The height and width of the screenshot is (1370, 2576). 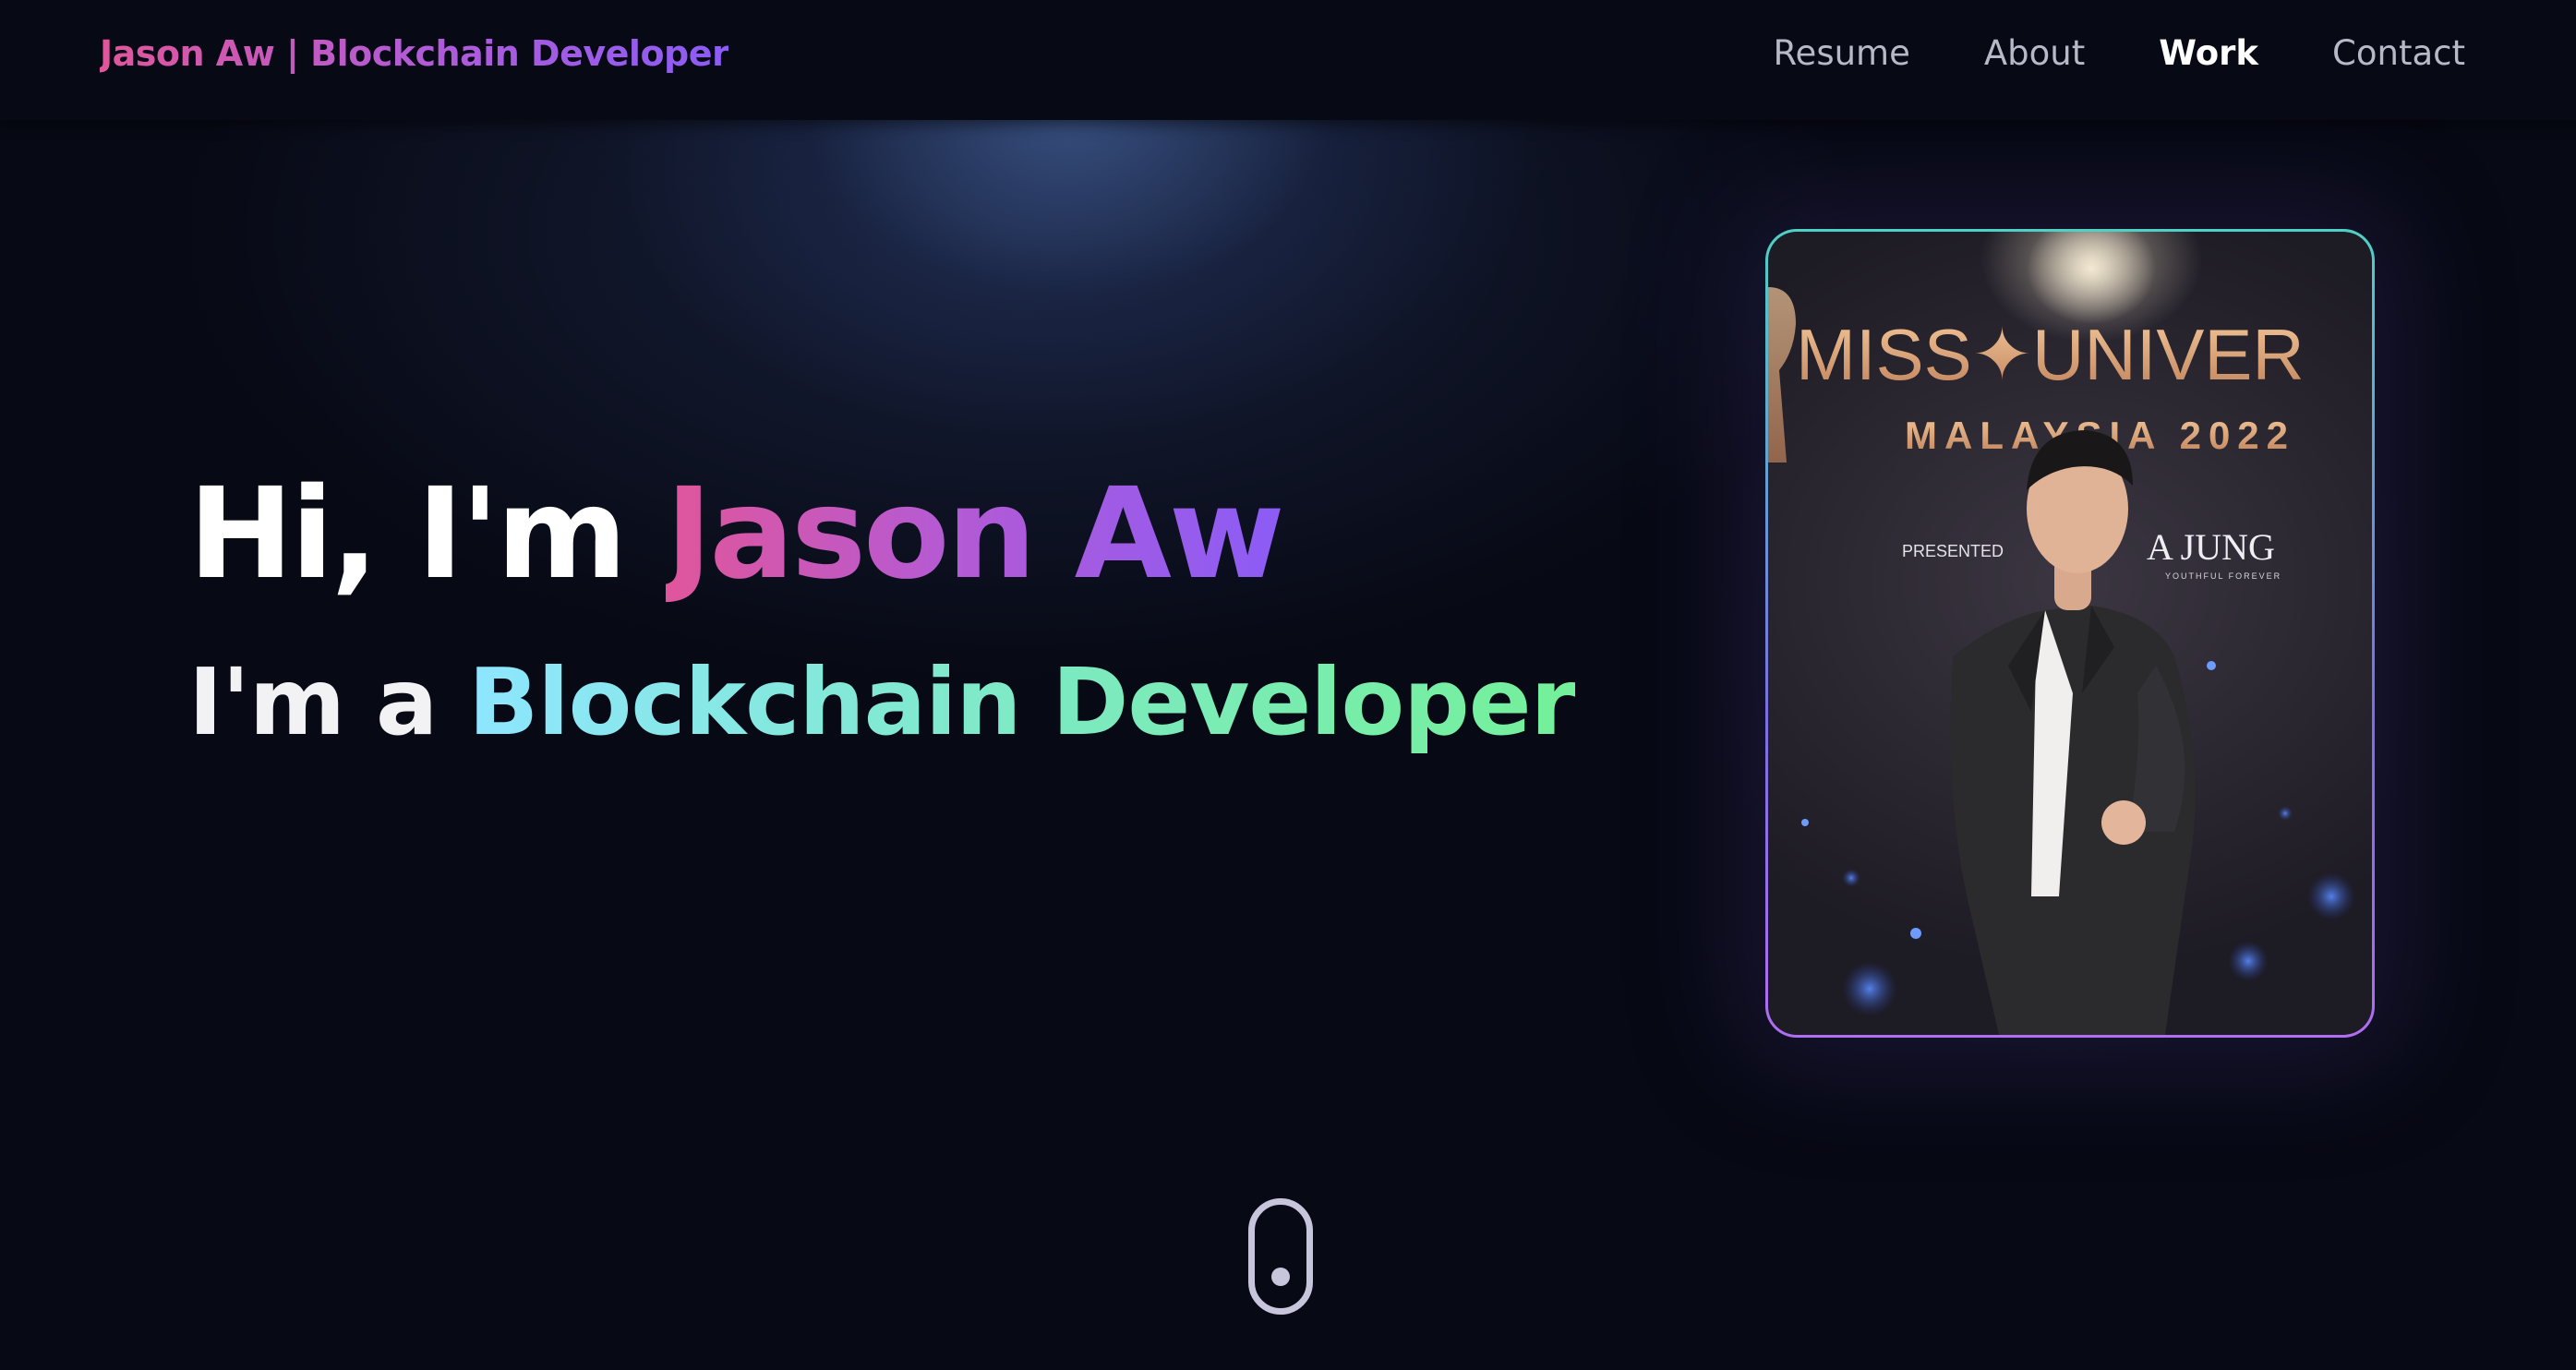 I want to click on hero-subtitle: I'm a Blockchain Developer, so click(x=882, y=702).